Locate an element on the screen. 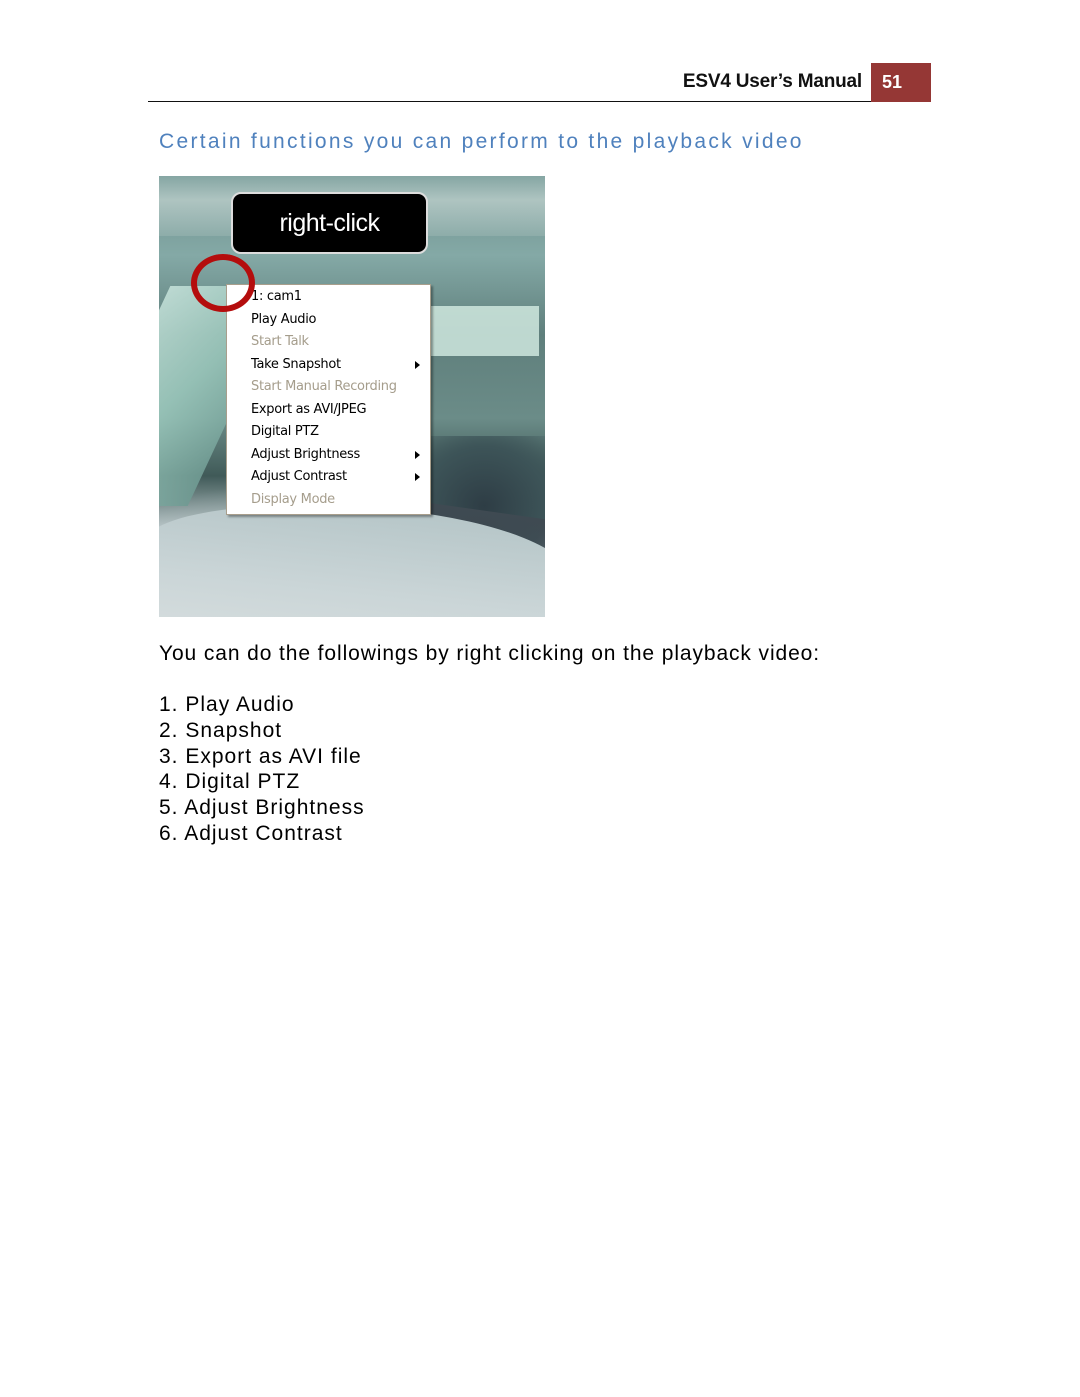  header-divider is located at coordinates (509, 101).